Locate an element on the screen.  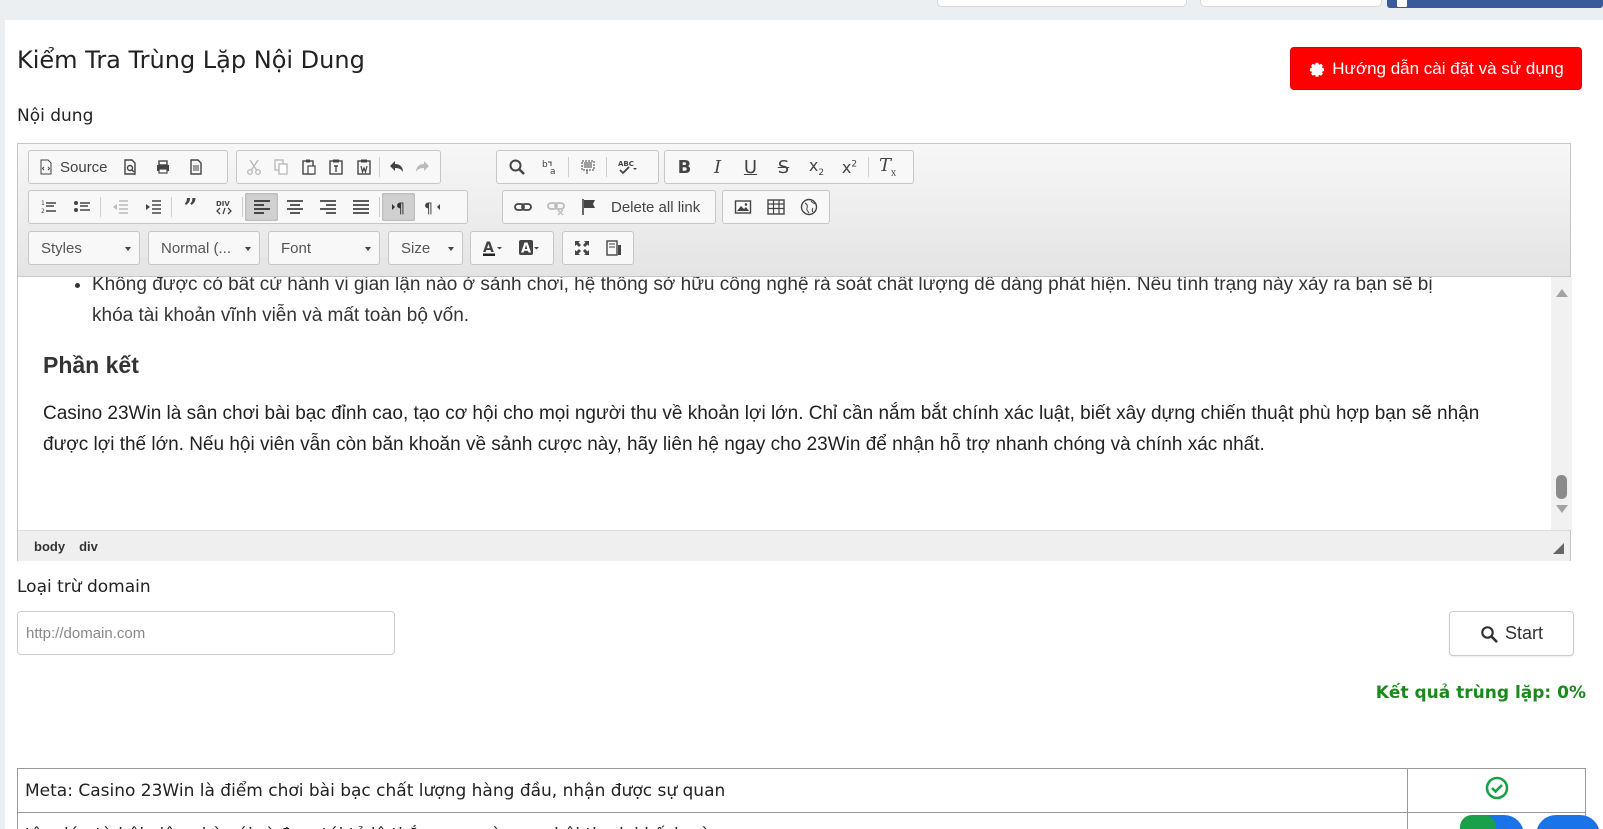
facebook-button is located at coordinates (1495, 4).